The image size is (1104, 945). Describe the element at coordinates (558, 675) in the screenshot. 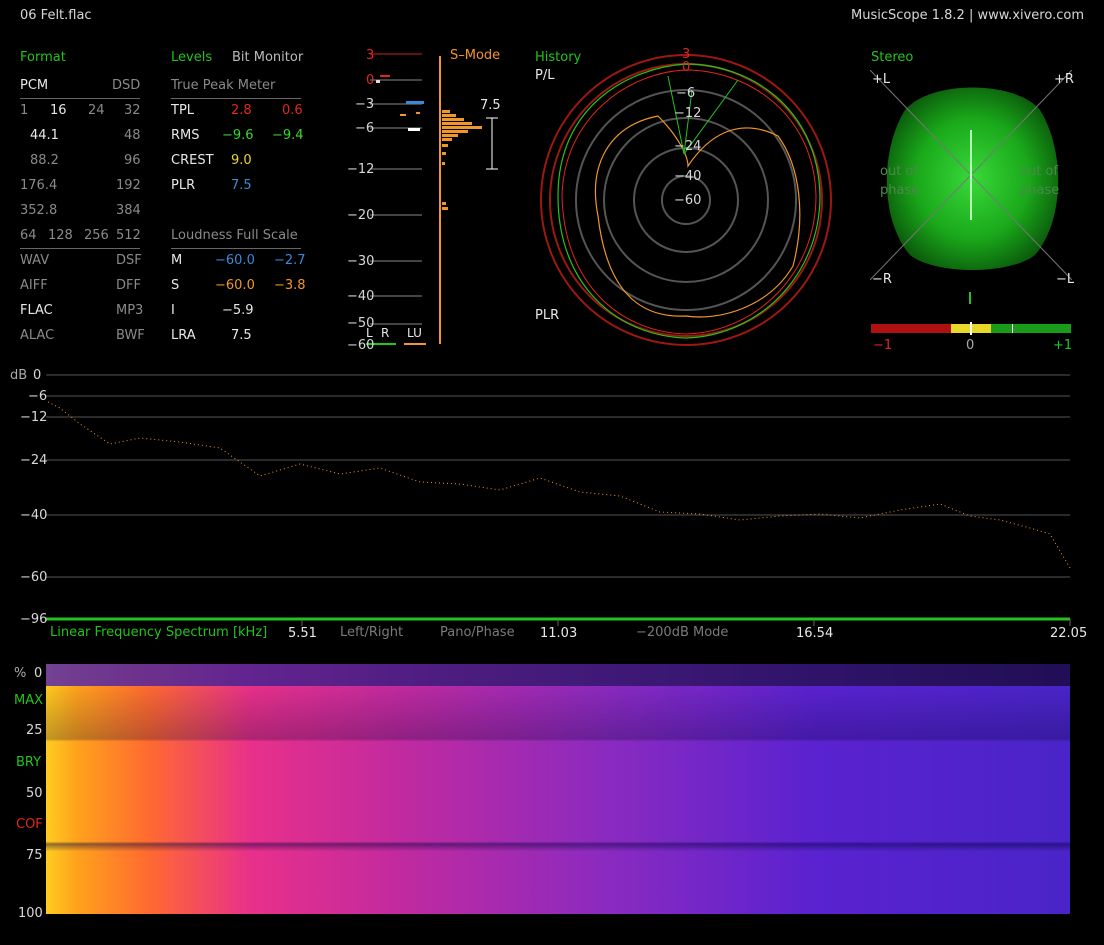

I see `spectrogram-top-band` at that location.